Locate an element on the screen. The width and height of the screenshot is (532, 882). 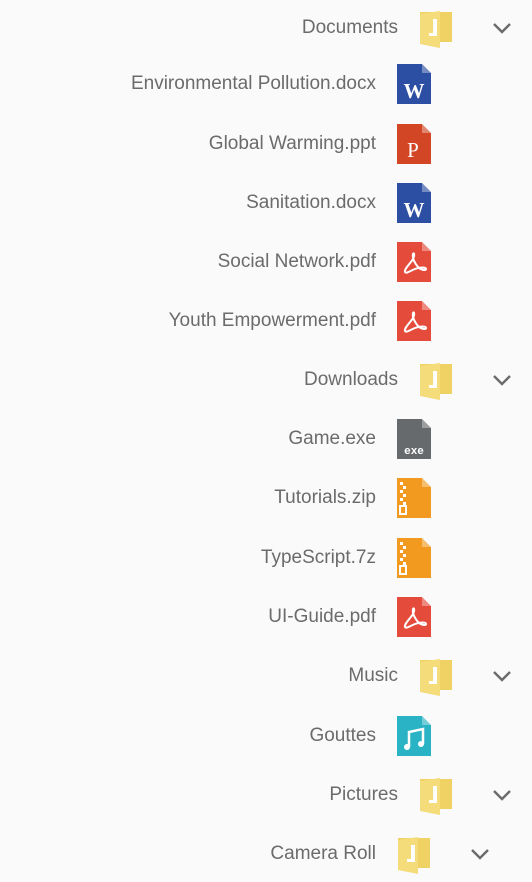
node-label: Youth Empowerment.pdf is located at coordinates (272, 320).